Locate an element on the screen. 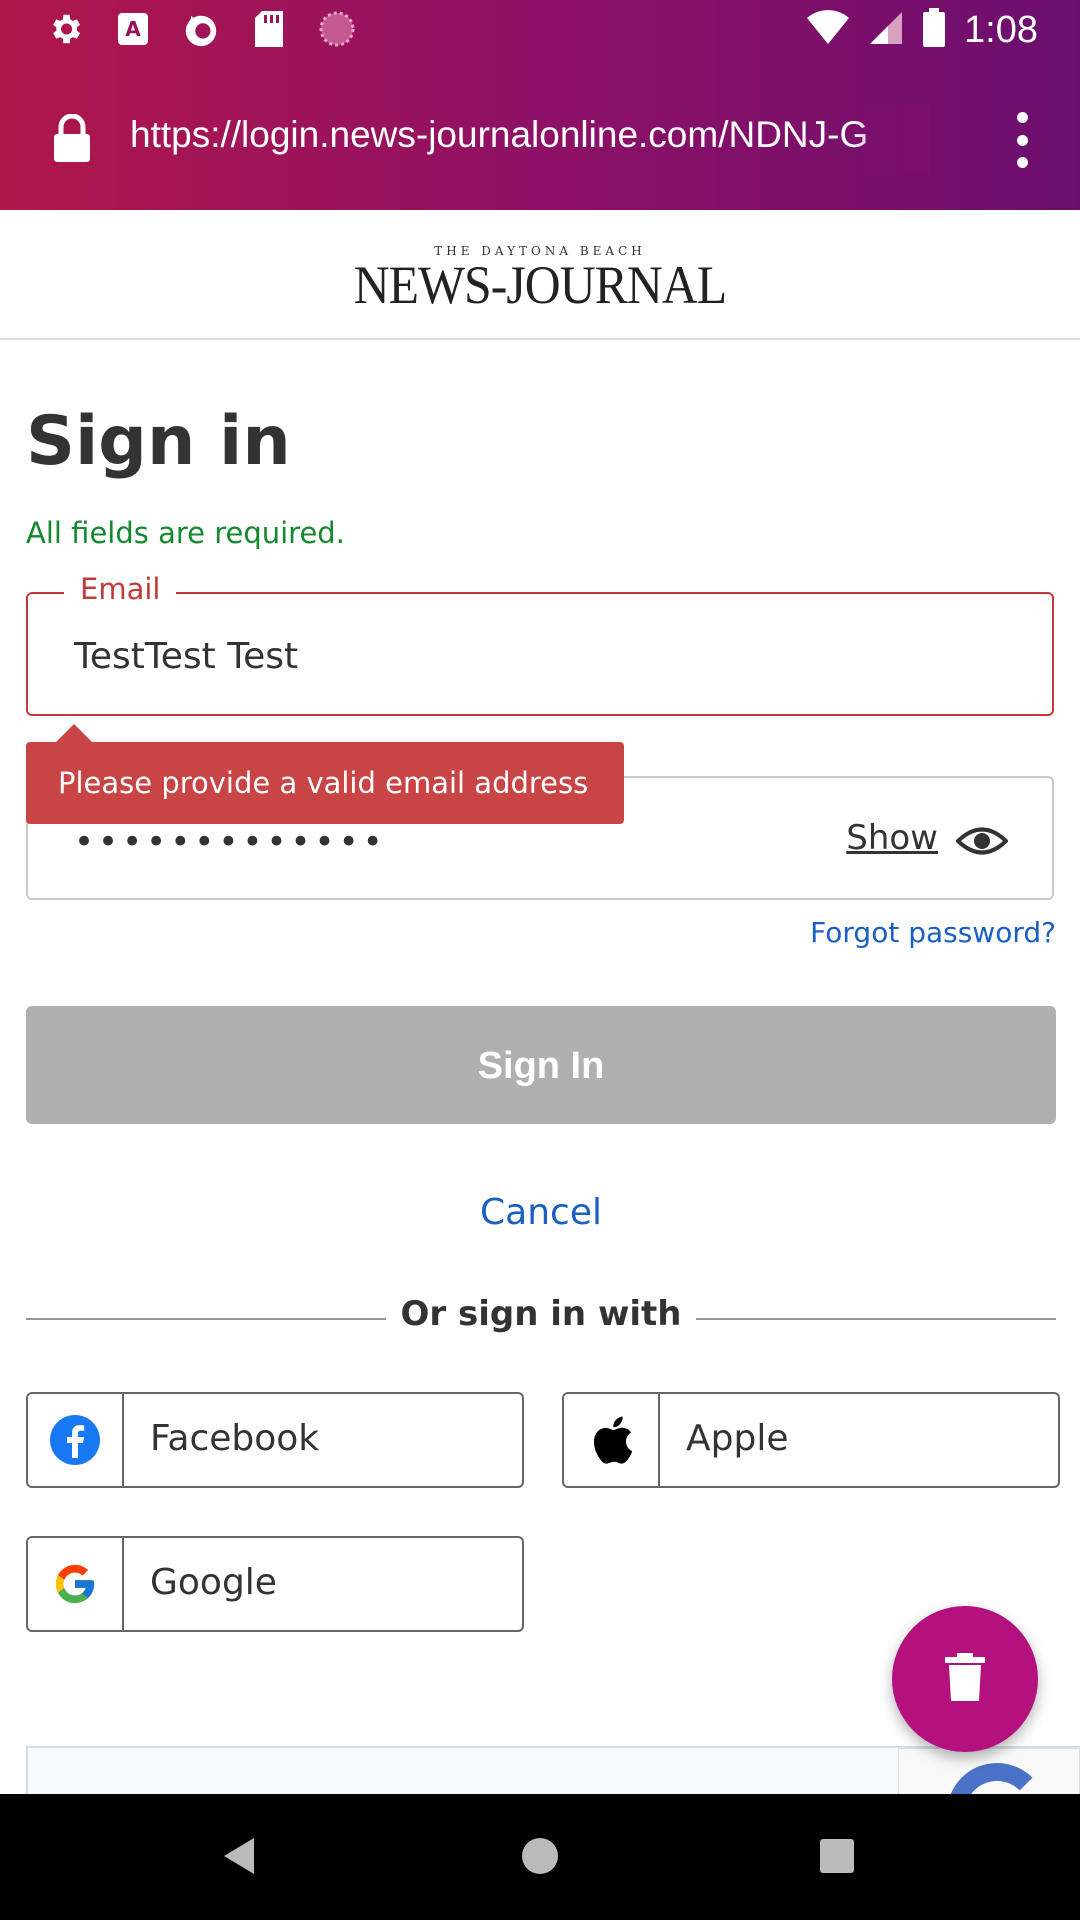 Image resolution: width=1080 pixels, height=1920 pixels. cancel-link: Cancel is located at coordinates (541, 1212).